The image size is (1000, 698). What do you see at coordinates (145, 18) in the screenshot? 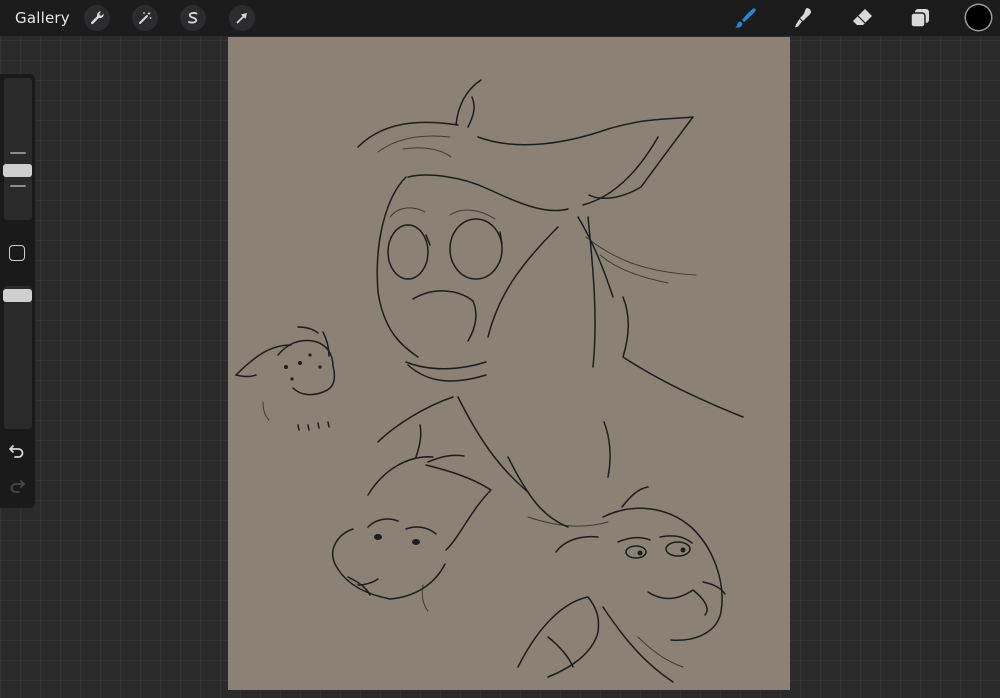
I see `magic-wand-icon` at bounding box center [145, 18].